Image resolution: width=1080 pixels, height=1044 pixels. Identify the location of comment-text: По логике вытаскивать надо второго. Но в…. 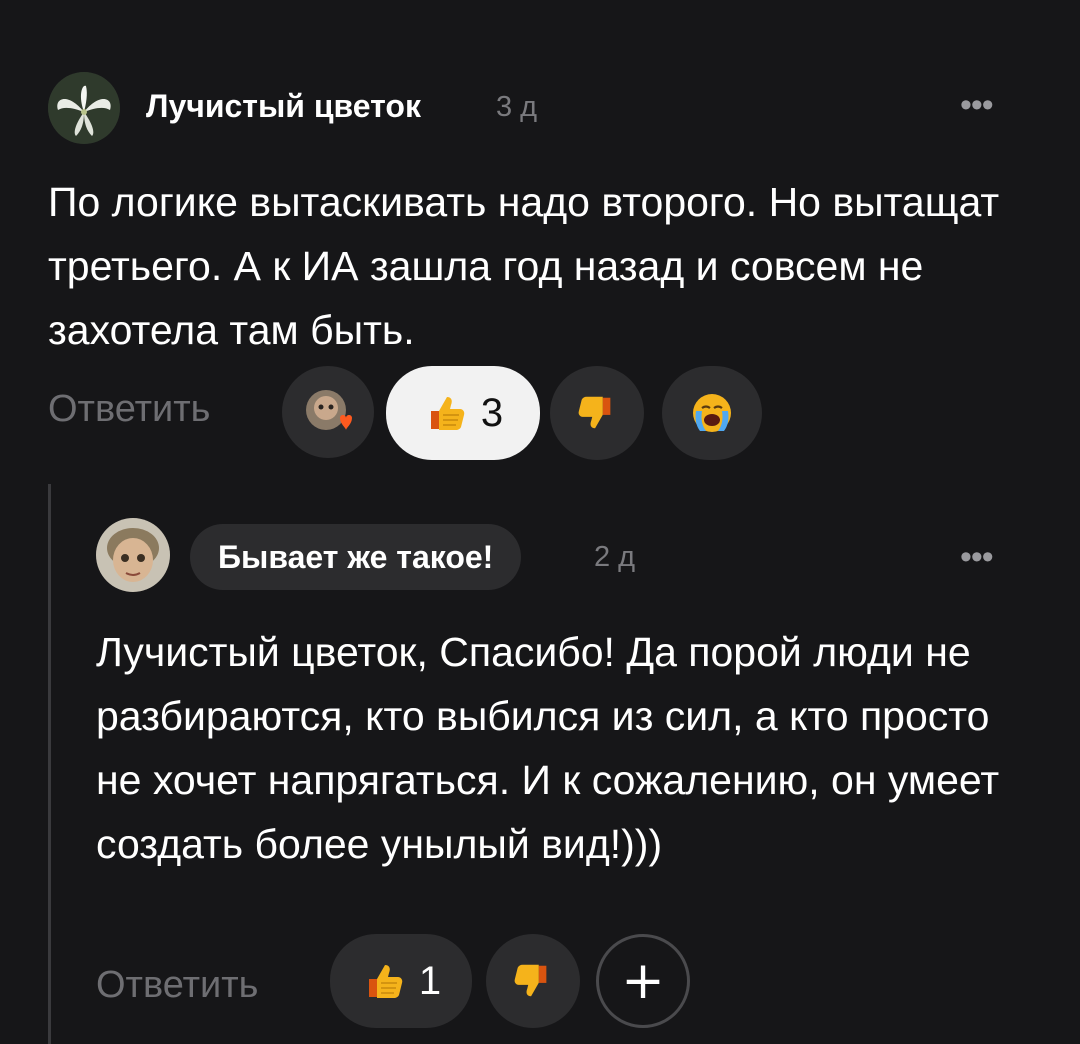
(524, 266).